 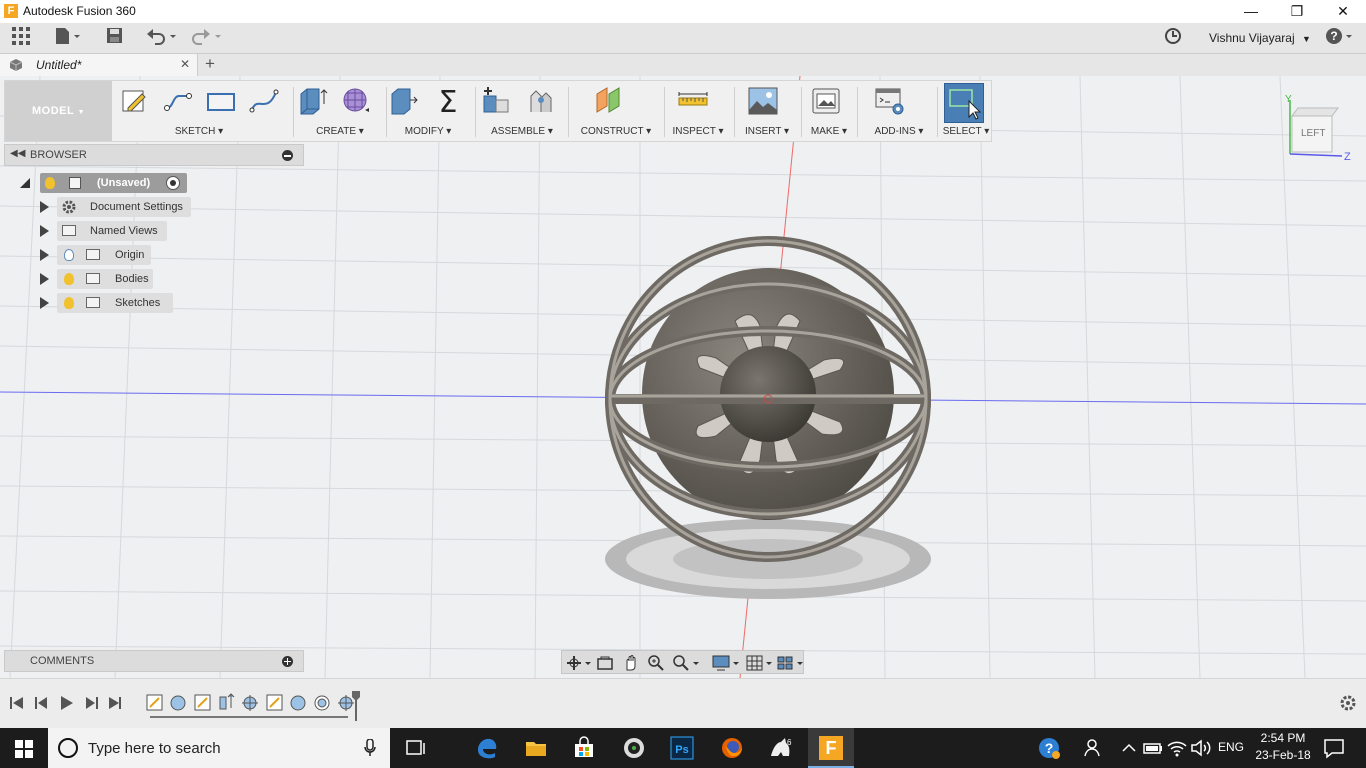 I want to click on edge-browser-icon, so click(x=487, y=748).